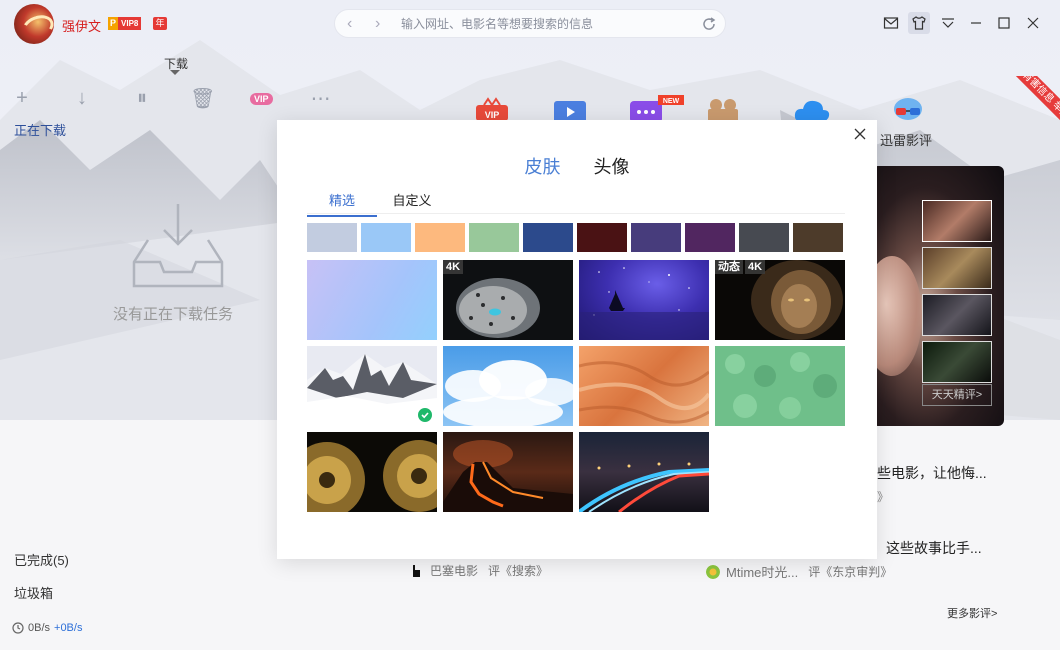 This screenshot has height=650, width=1060. What do you see at coordinates (508, 476) in the screenshot?
I see `volcano-image` at bounding box center [508, 476].